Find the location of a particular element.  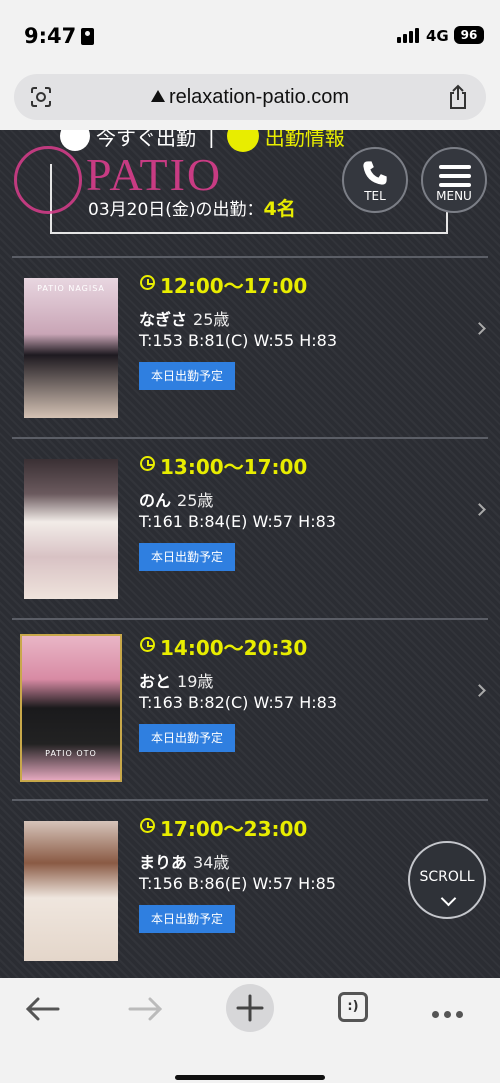

shift-time: 12:00〜17:00 is located at coordinates (234, 286).